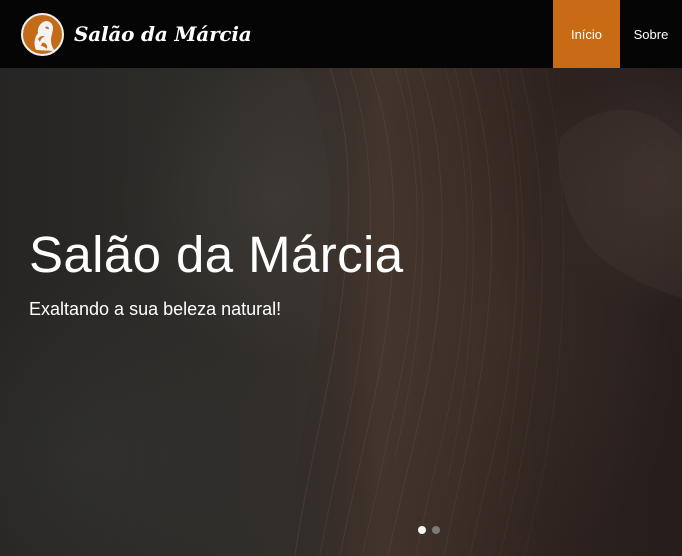 The width and height of the screenshot is (682, 556). I want to click on main-navigation: Início Sobre, so click(617, 34).